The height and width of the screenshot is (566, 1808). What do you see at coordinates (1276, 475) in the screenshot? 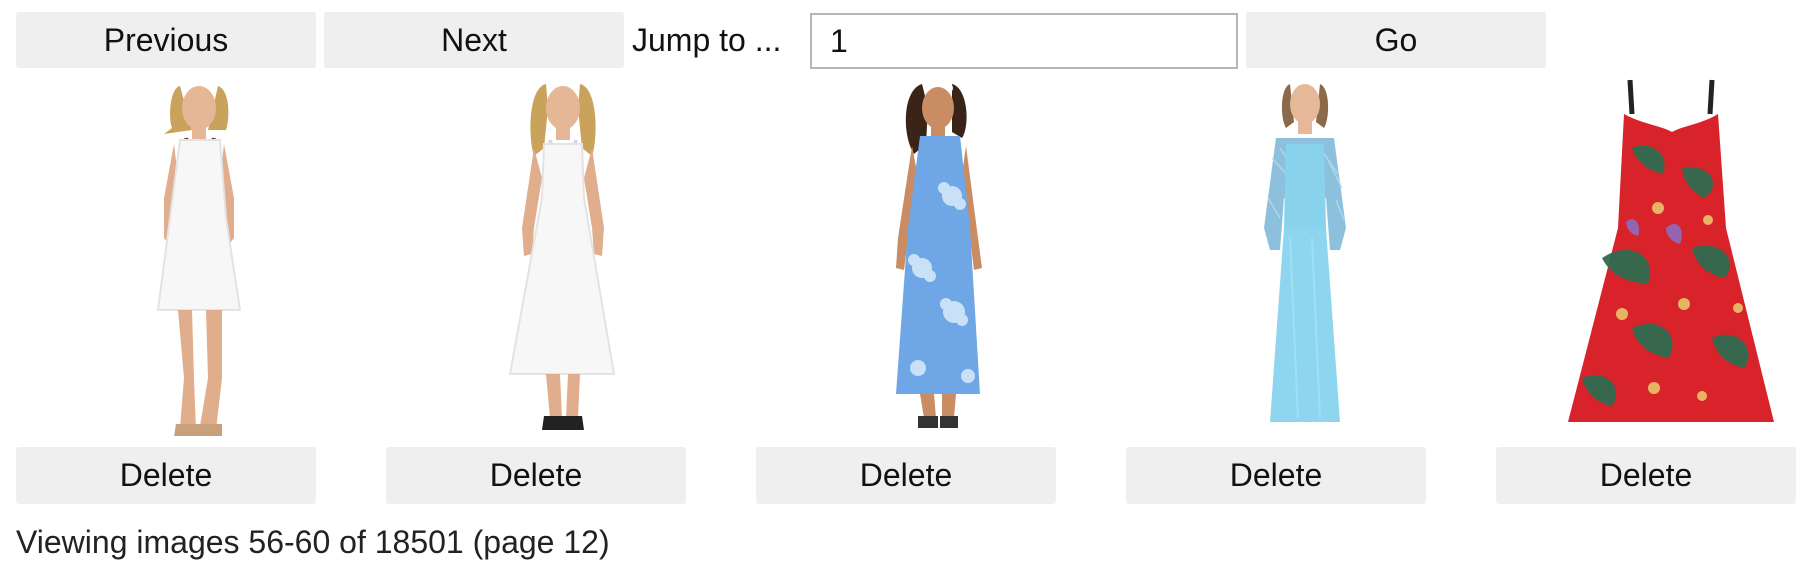
I see `delete-button-4: Delete` at bounding box center [1276, 475].